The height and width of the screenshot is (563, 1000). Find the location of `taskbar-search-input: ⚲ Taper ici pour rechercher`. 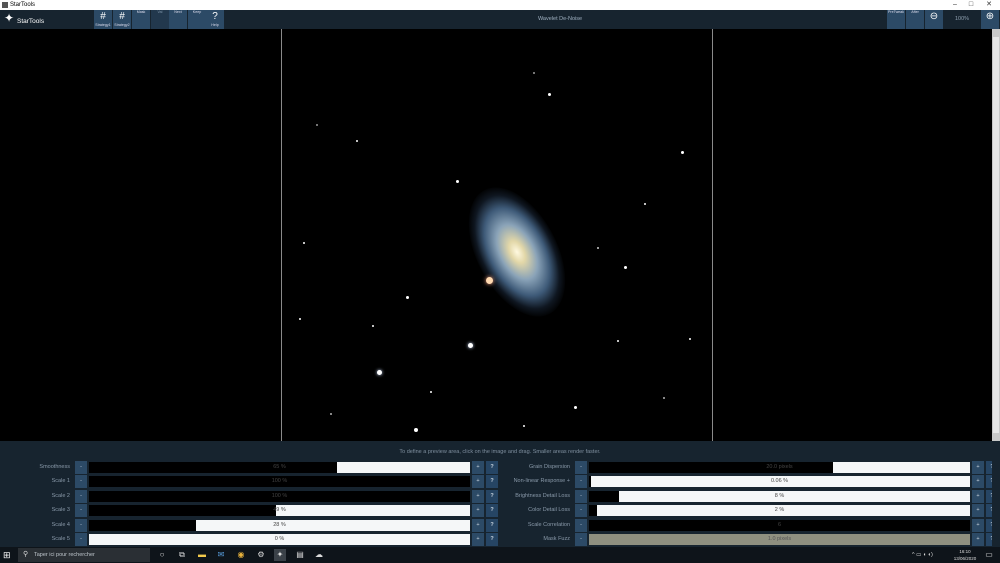

taskbar-search-input: ⚲ Taper ici pour rechercher is located at coordinates (84, 555).